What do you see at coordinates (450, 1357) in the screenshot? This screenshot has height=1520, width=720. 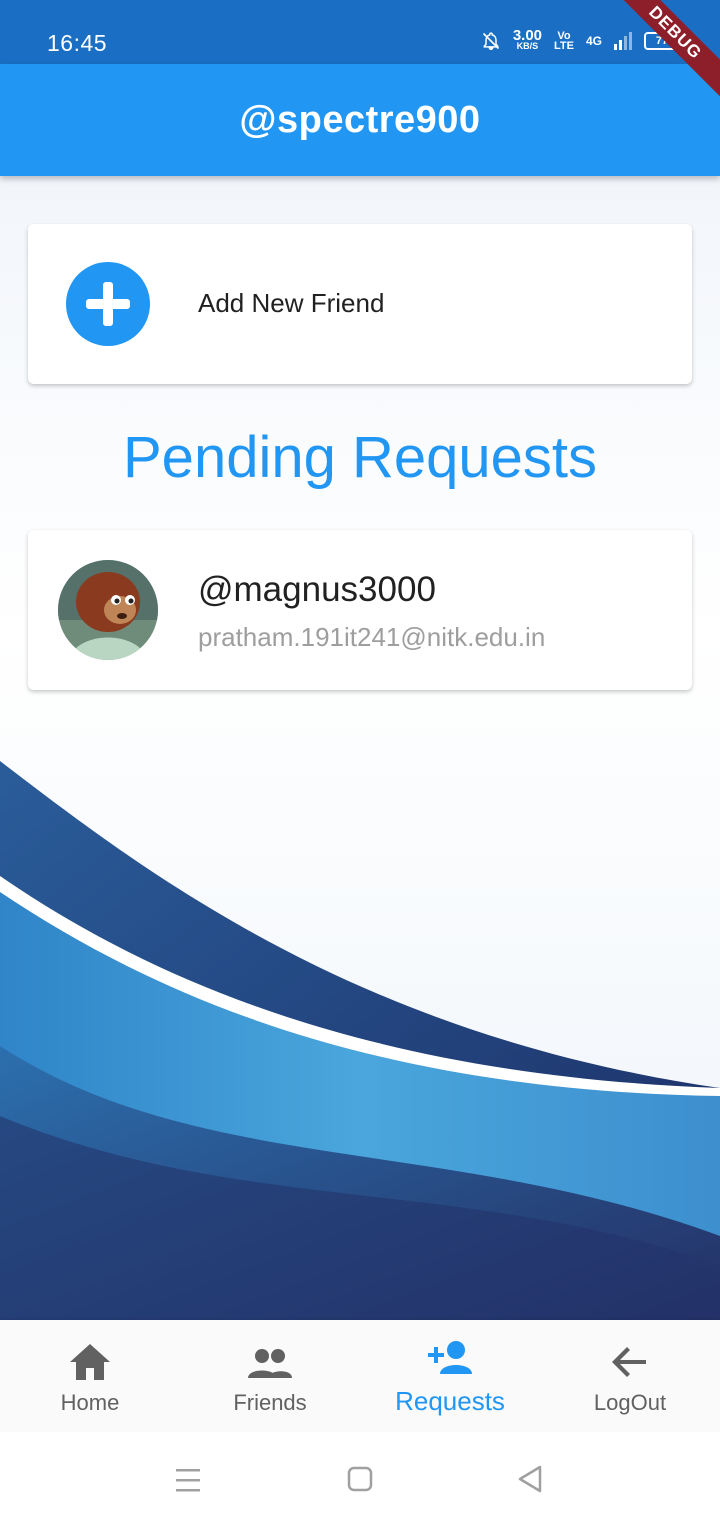 I see `person-add-icon` at bounding box center [450, 1357].